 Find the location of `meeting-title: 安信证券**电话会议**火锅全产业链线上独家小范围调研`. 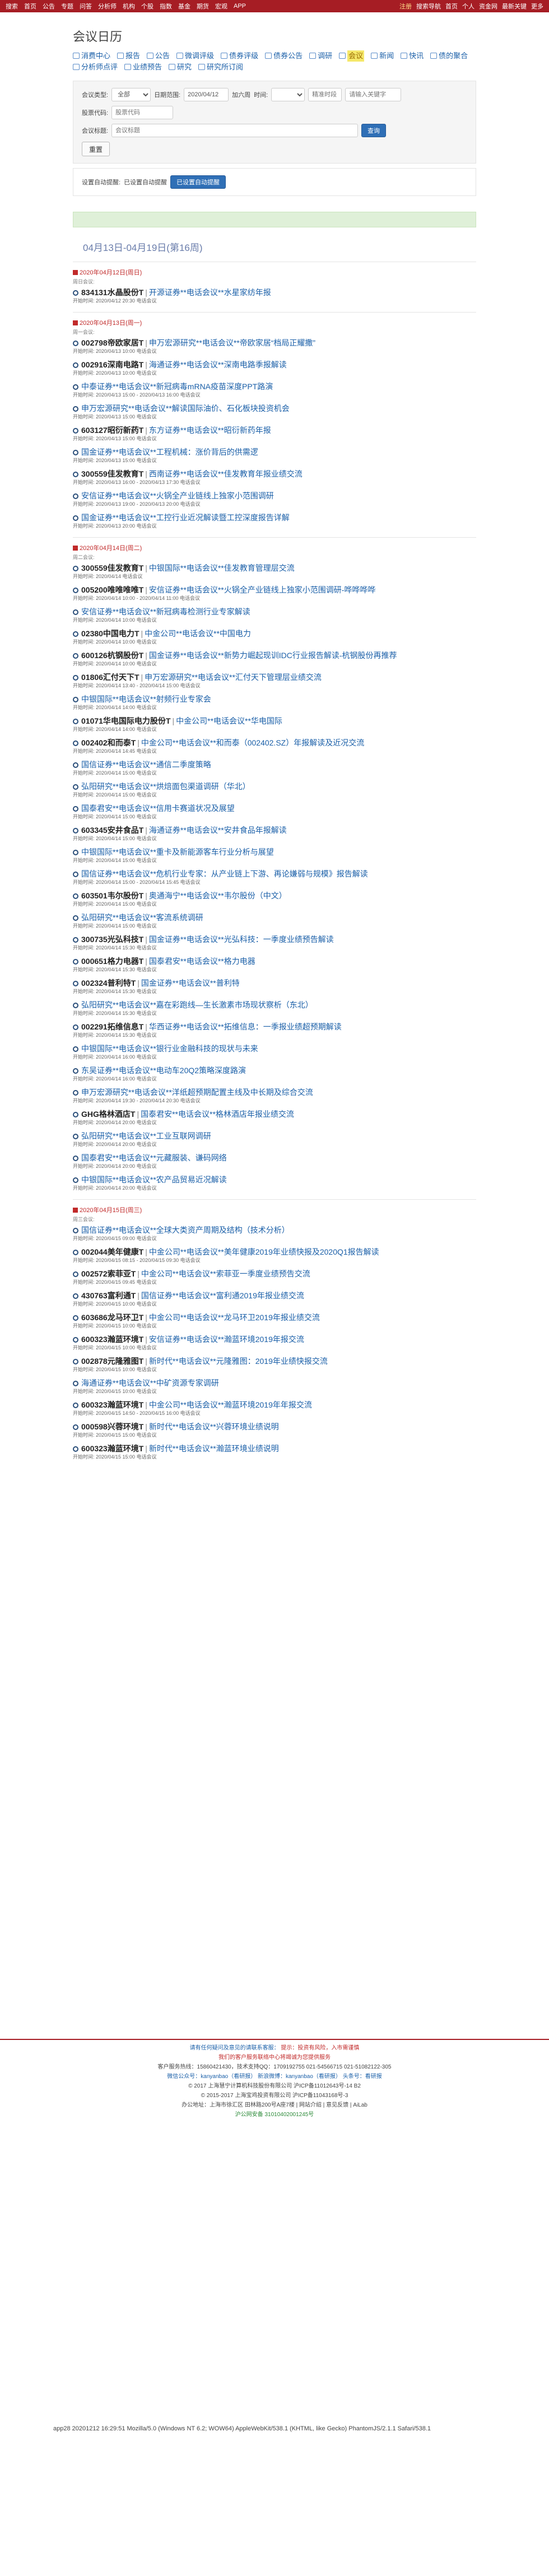

meeting-title: 安信证券**电话会议**火锅全产业链线上独家小范围调研 is located at coordinates (274, 496).